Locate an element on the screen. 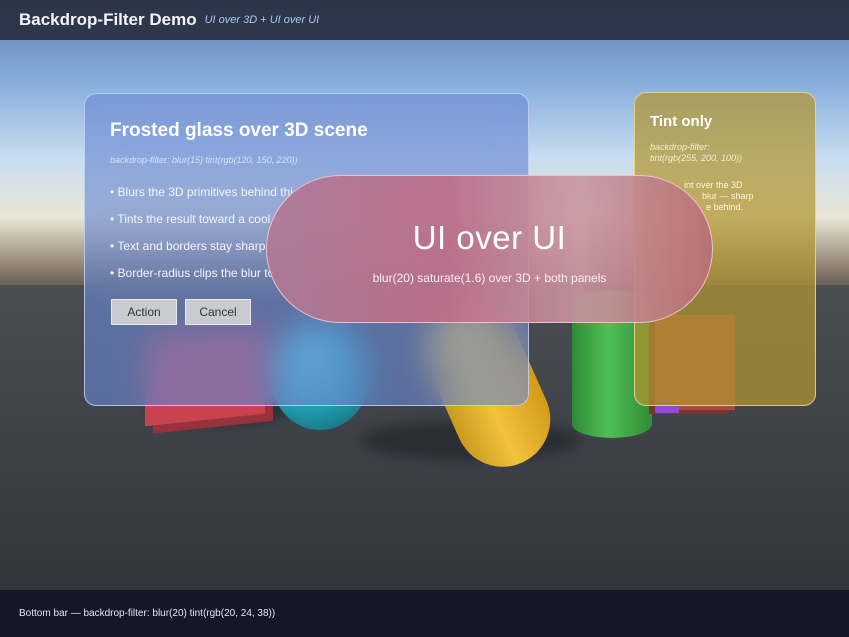 The width and height of the screenshot is (849, 637). tint-filter-code-line: tint(rgb(255, 200, 100)) is located at coordinates (696, 158).